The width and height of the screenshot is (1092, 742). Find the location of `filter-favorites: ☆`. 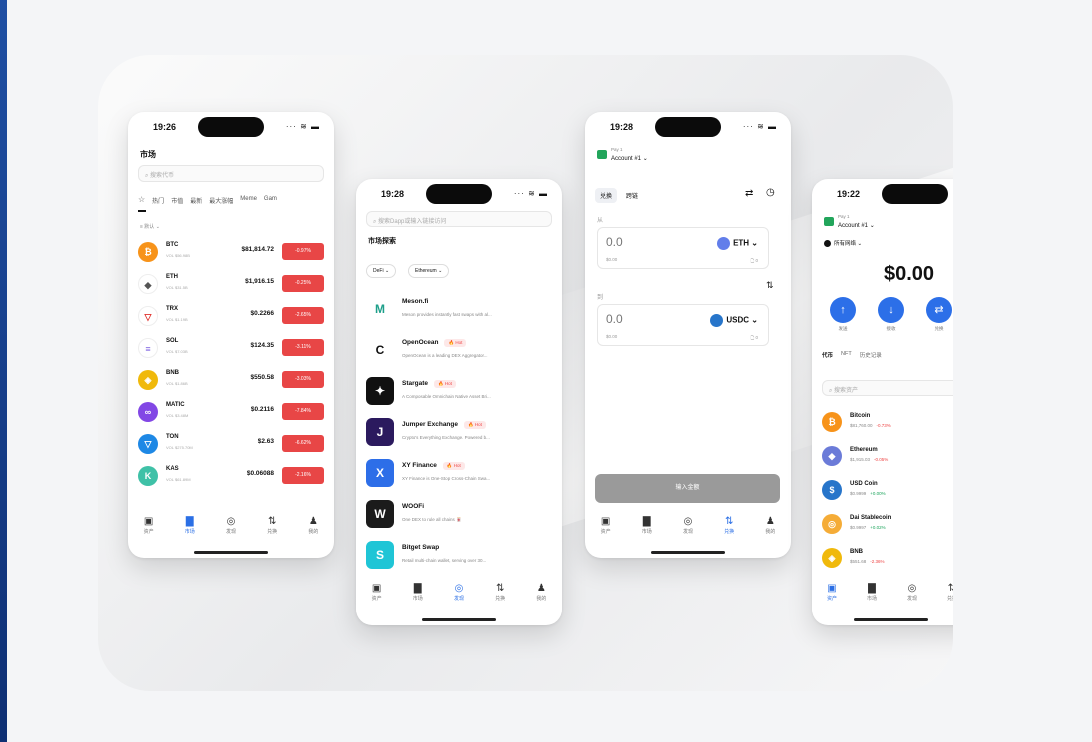

filter-favorites: ☆ is located at coordinates (141, 200).